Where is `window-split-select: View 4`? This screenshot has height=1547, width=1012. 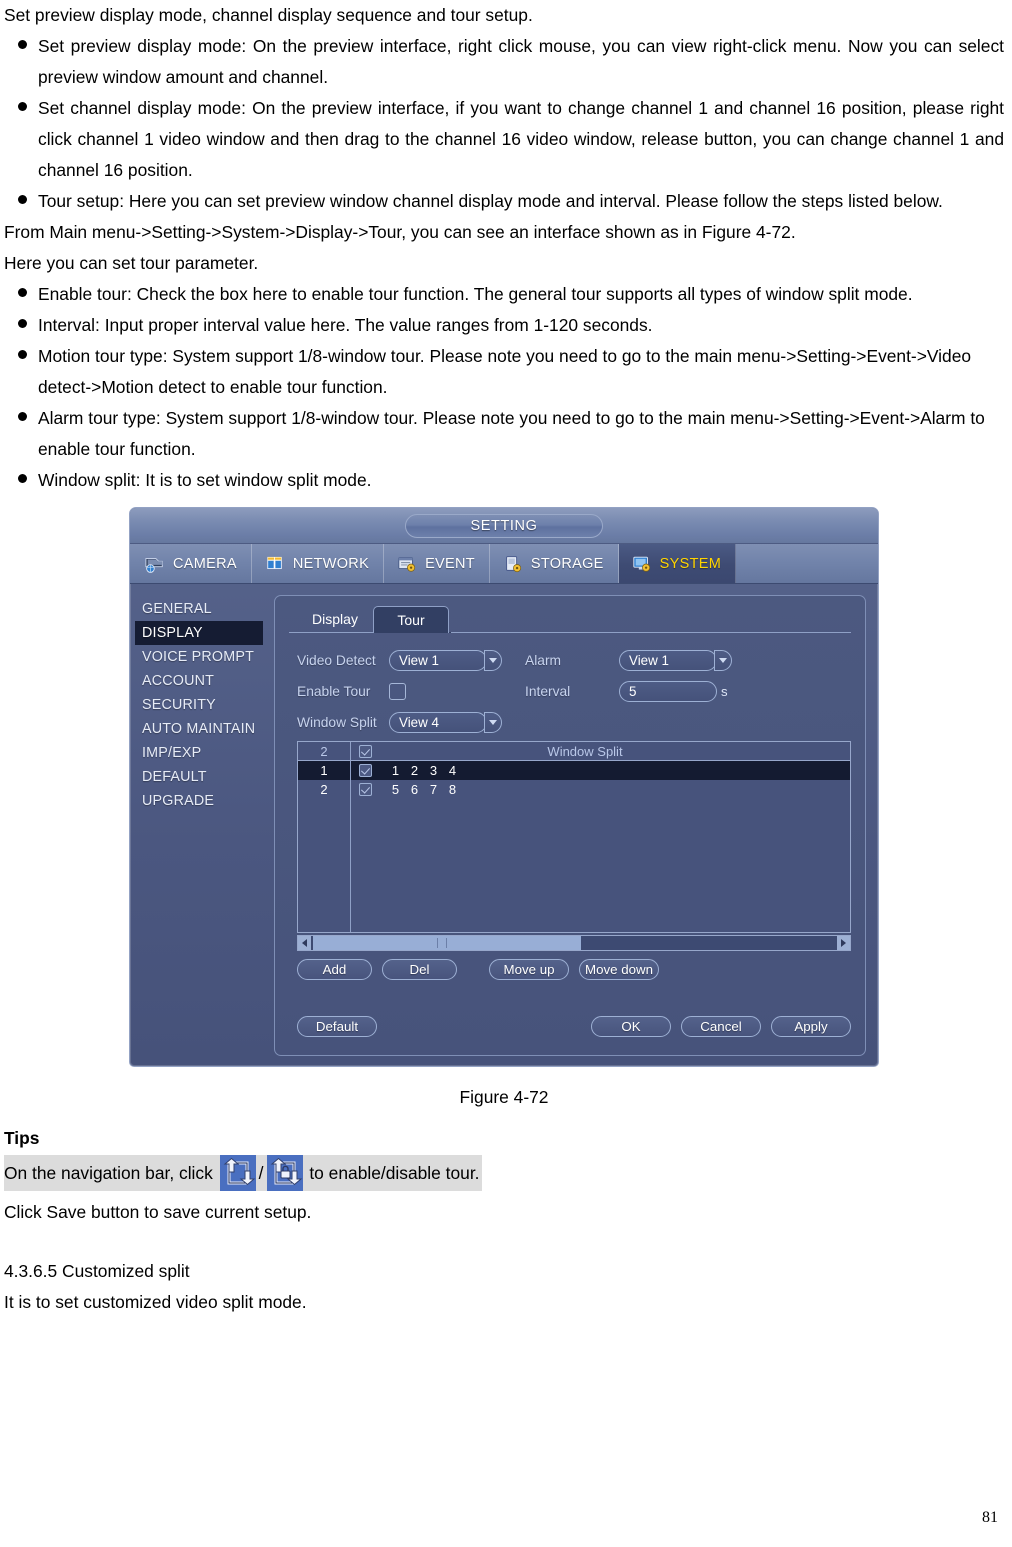
window-split-select: View 4 is located at coordinates (448, 722).